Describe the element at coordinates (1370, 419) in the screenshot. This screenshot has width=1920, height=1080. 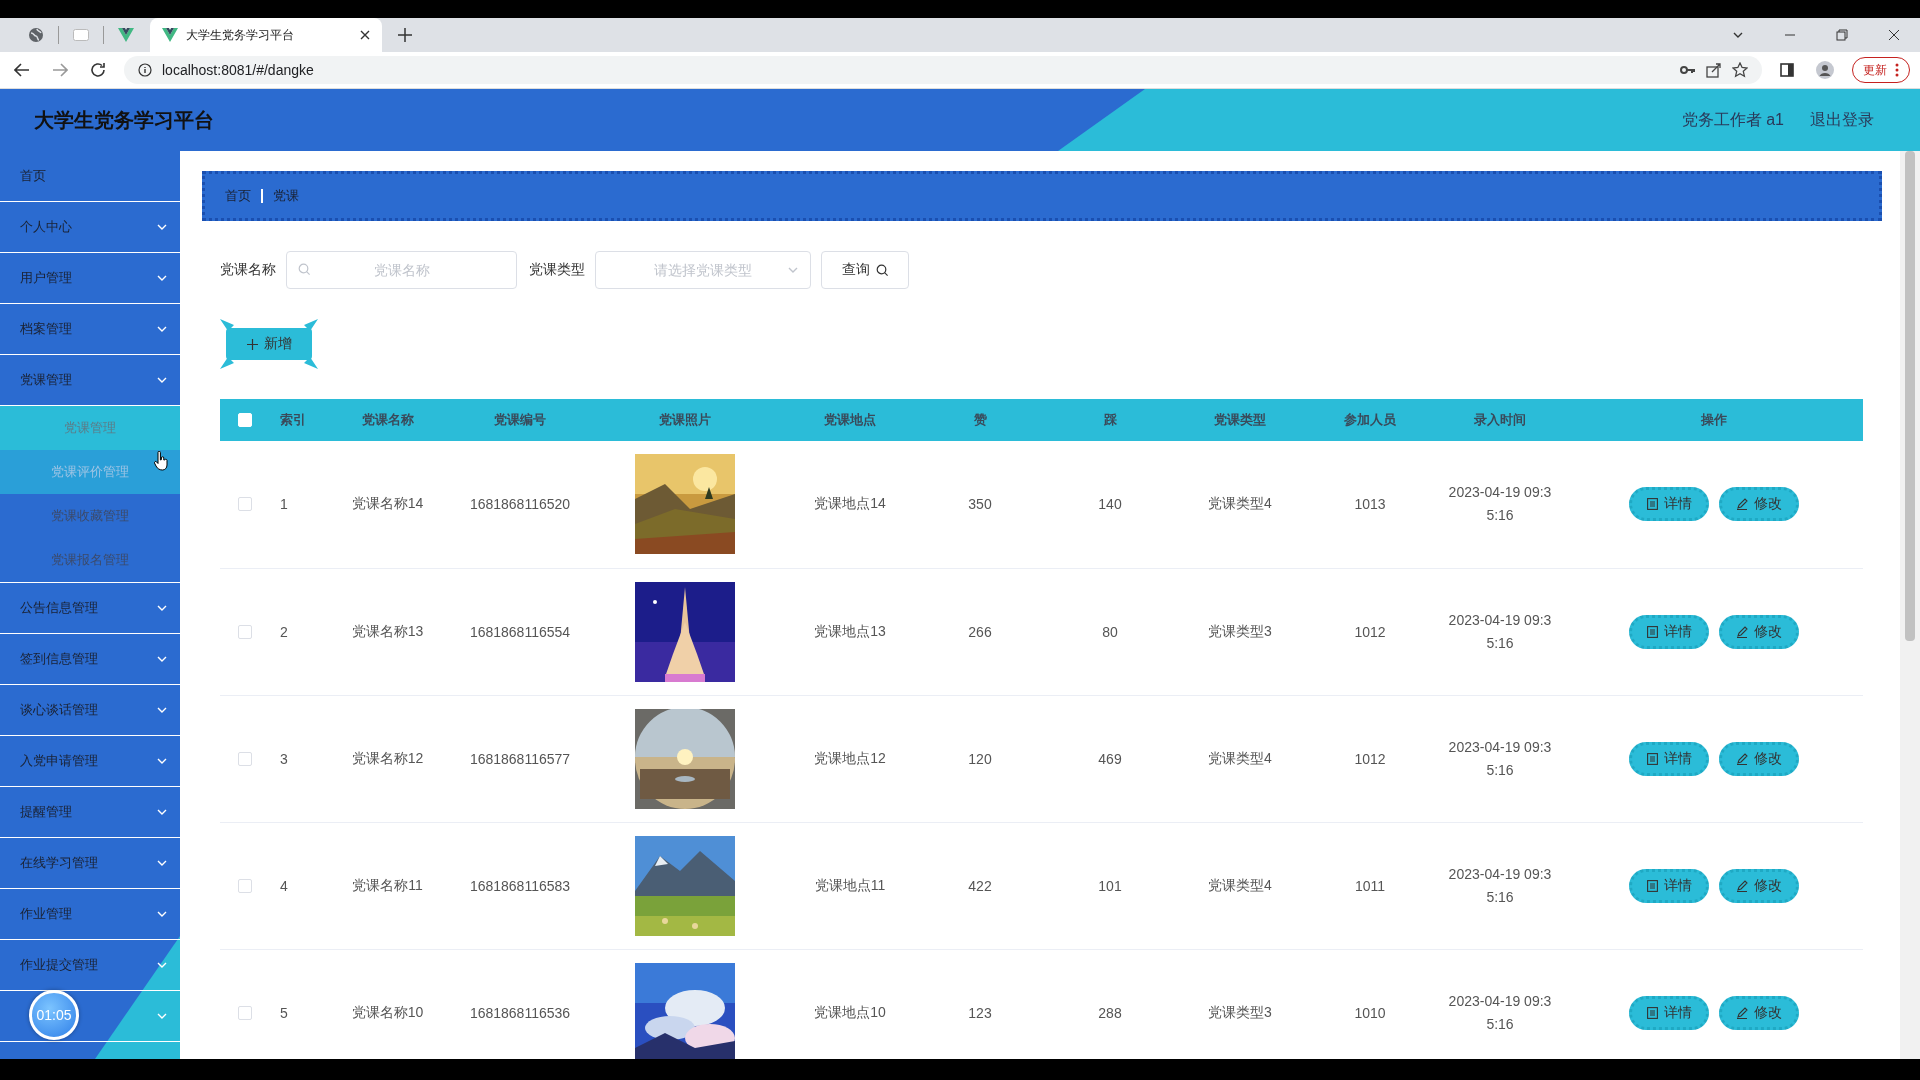
I see `column-header: 参加人员` at that location.